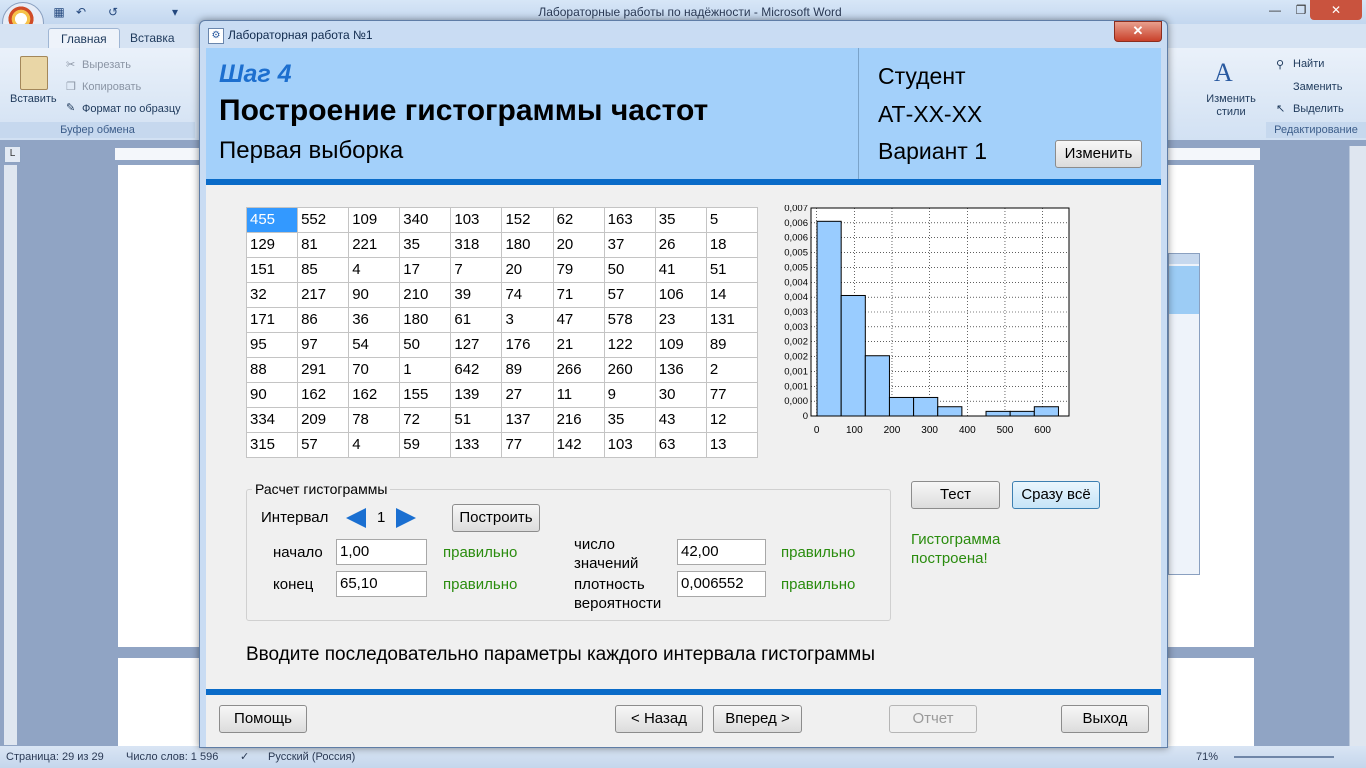 This screenshot has height=768, width=1366. Describe the element at coordinates (323, 370) in the screenshot. I see `grid-cell: 291` at that location.